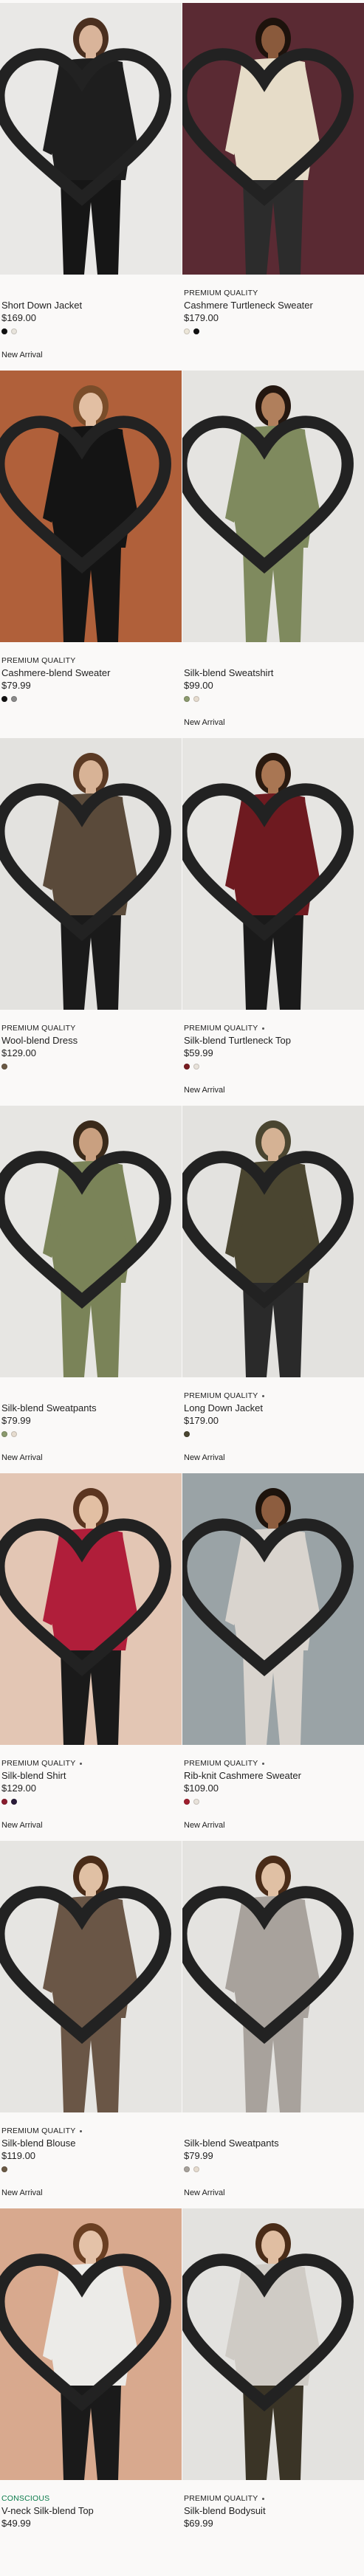  Describe the element at coordinates (274, 673) in the screenshot. I see `product-title: Silk-blend Sweatshirt` at that location.